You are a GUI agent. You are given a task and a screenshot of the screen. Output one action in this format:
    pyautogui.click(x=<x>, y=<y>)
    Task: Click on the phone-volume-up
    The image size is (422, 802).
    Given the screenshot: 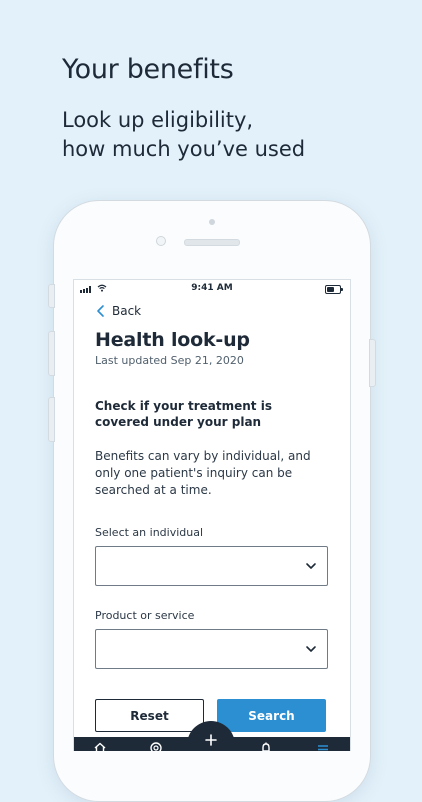 What is the action you would take?
    pyautogui.click(x=51, y=353)
    